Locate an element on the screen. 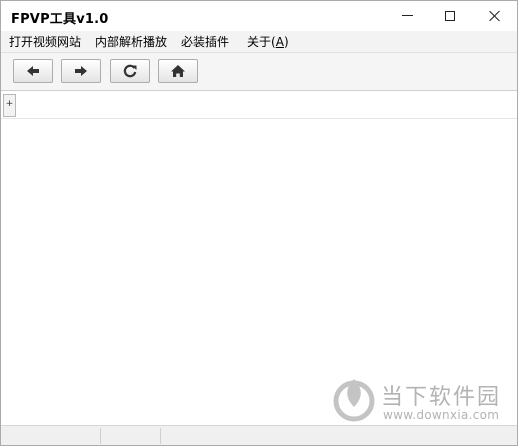  home-icon is located at coordinates (178, 71).